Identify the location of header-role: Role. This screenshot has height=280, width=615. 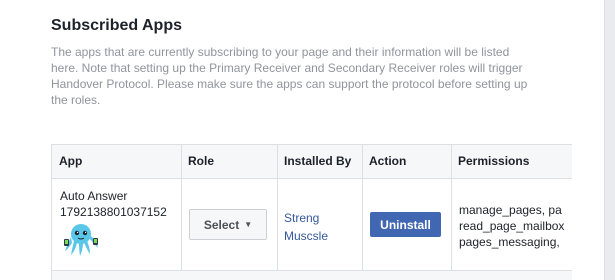
(201, 161).